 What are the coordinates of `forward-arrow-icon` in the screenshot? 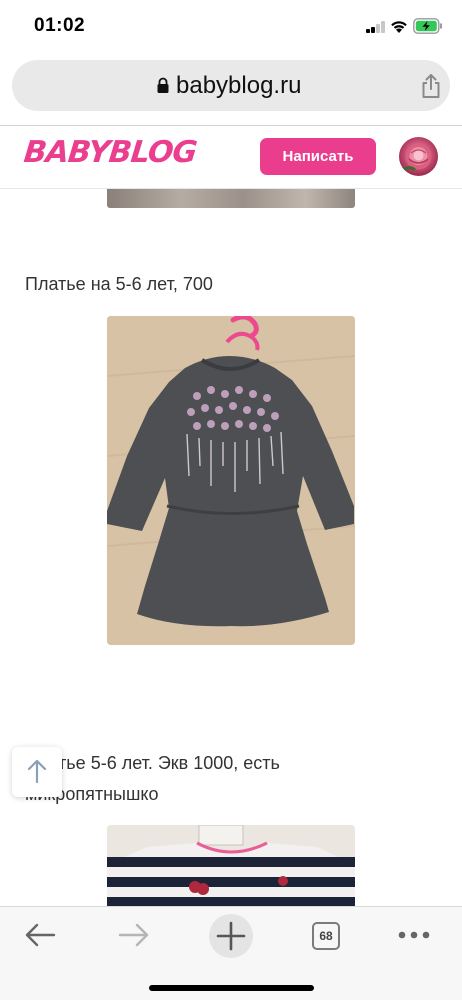 It's located at (134, 935).